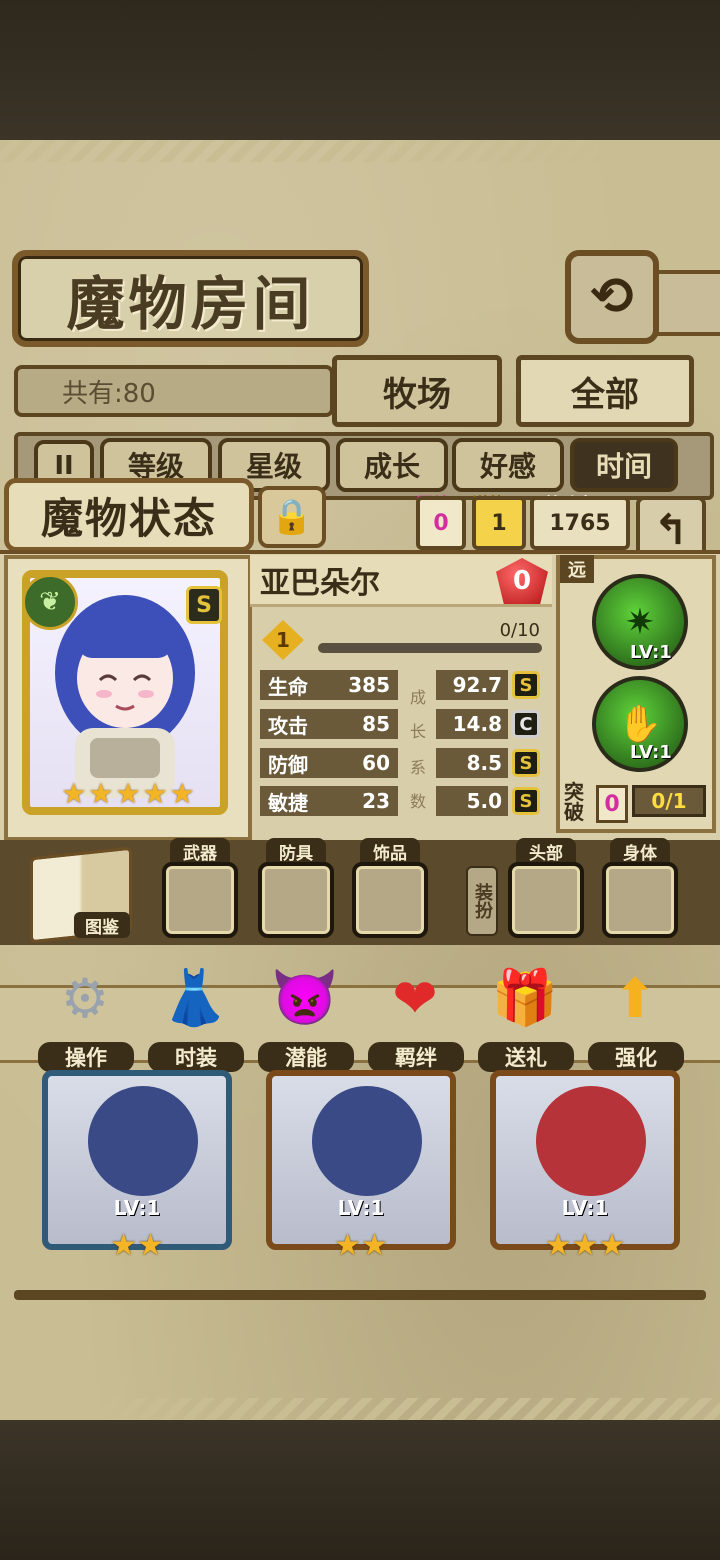  I want to click on list-frame-bottom, so click(360, 1295).